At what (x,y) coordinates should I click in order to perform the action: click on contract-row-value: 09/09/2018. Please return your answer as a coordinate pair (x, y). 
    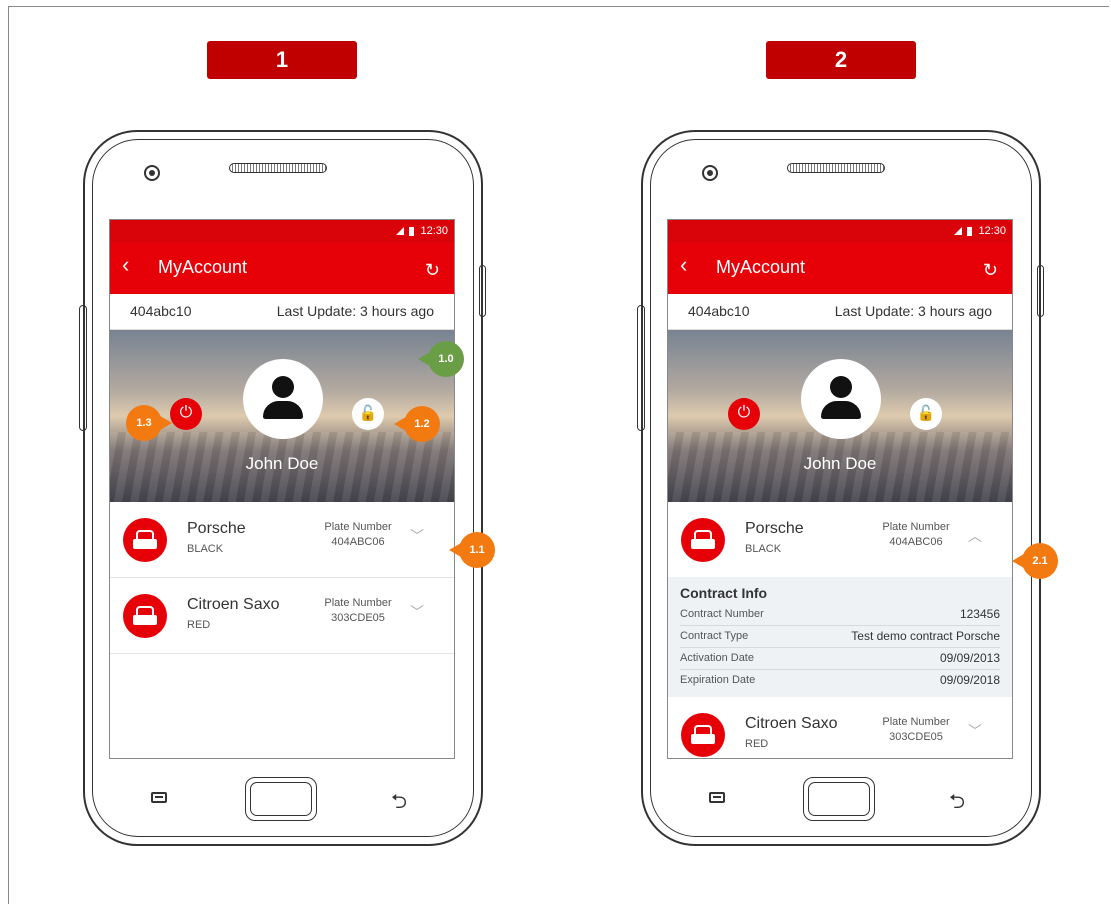
    Looking at the image, I should click on (969, 680).